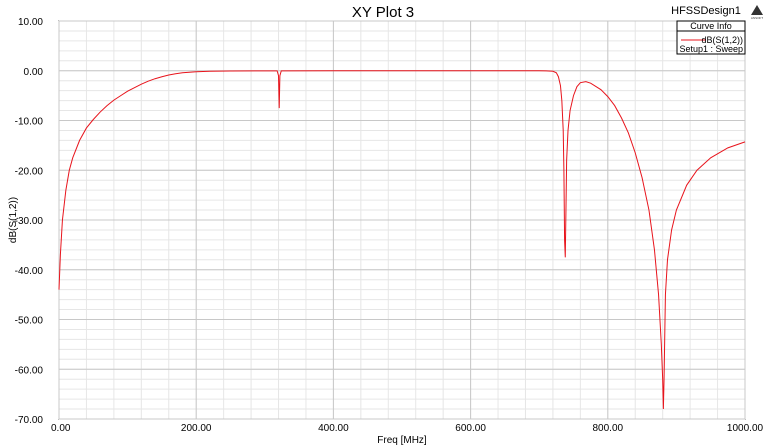 The height and width of the screenshot is (447, 769). What do you see at coordinates (608, 428) in the screenshot?
I see `x-tick-label: 800.00` at bounding box center [608, 428].